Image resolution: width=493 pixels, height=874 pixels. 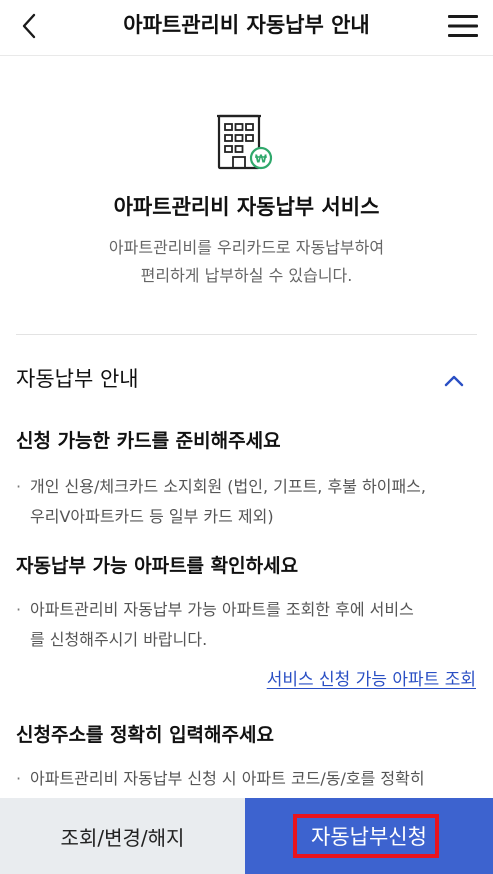 What do you see at coordinates (245, 142) in the screenshot?
I see `apartment-won-icon: ₩` at bounding box center [245, 142].